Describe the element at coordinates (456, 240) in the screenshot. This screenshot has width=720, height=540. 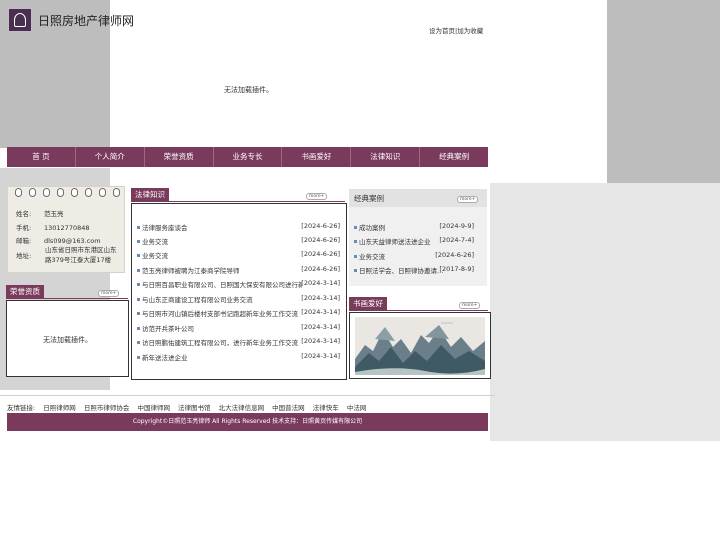
I see `item-date: [2024-7-4]` at that location.